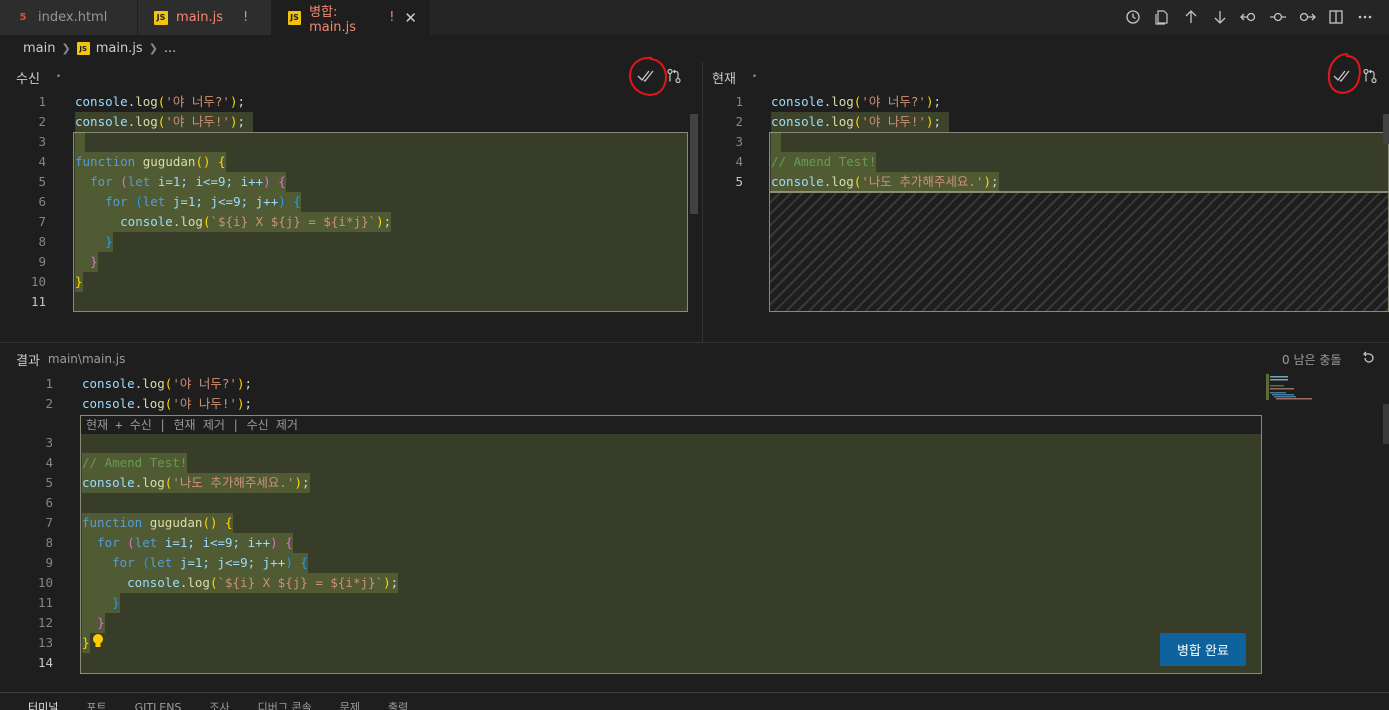 This screenshot has height=710, width=1389. What do you see at coordinates (1191, 17) in the screenshot?
I see `arrow-up-icon` at bounding box center [1191, 17].